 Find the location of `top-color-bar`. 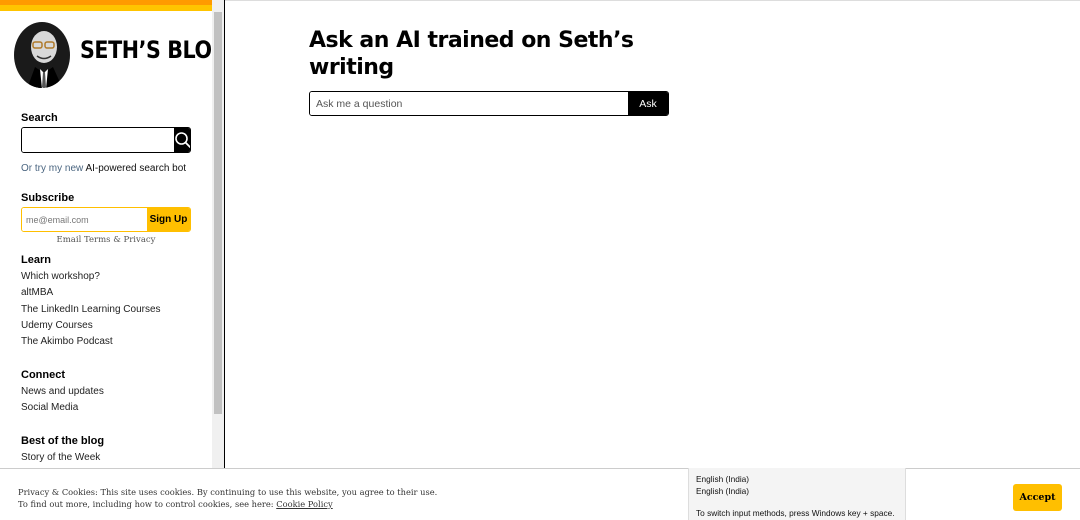

top-color-bar is located at coordinates (106, 6).